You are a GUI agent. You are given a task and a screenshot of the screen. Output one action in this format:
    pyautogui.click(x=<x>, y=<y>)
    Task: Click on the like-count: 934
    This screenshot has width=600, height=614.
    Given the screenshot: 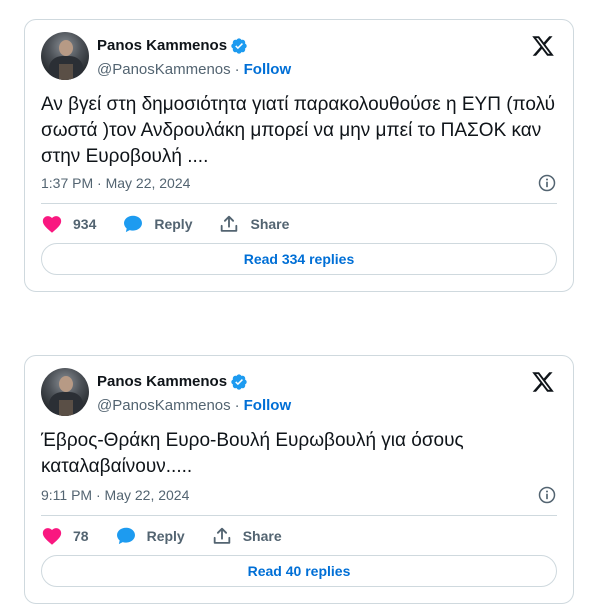 What is the action you would take?
    pyautogui.click(x=85, y=224)
    